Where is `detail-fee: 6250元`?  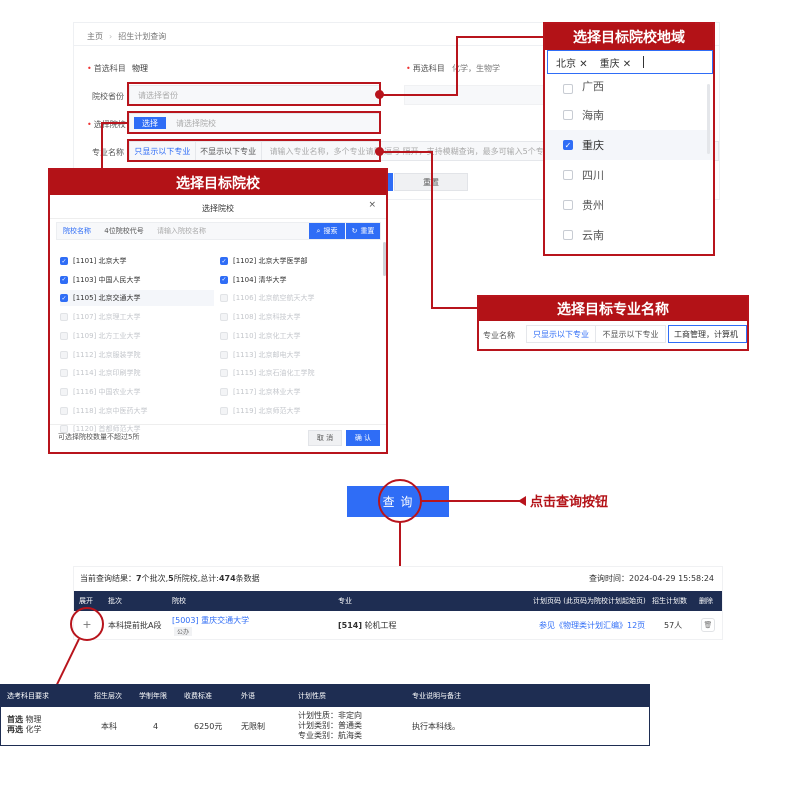 detail-fee: 6250元 is located at coordinates (208, 726).